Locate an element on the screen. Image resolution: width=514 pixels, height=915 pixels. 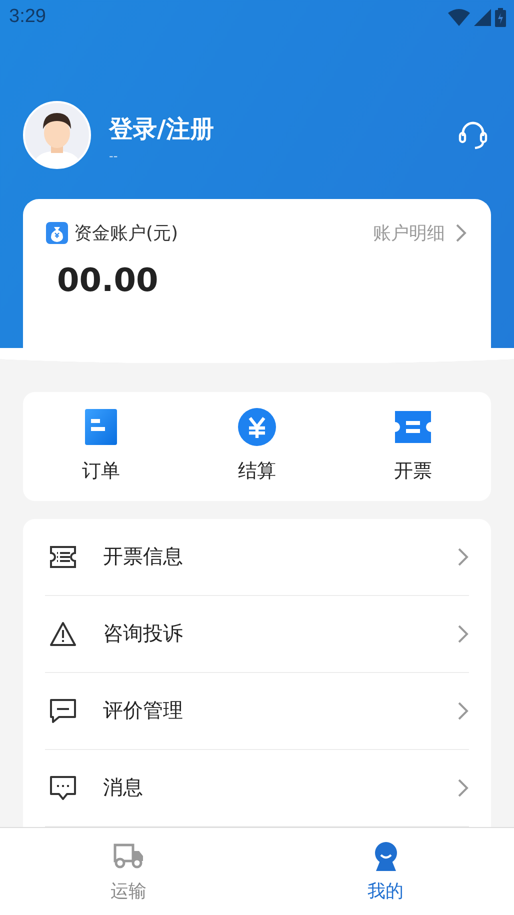
menu-item: 评价管理 is located at coordinates (257, 711).